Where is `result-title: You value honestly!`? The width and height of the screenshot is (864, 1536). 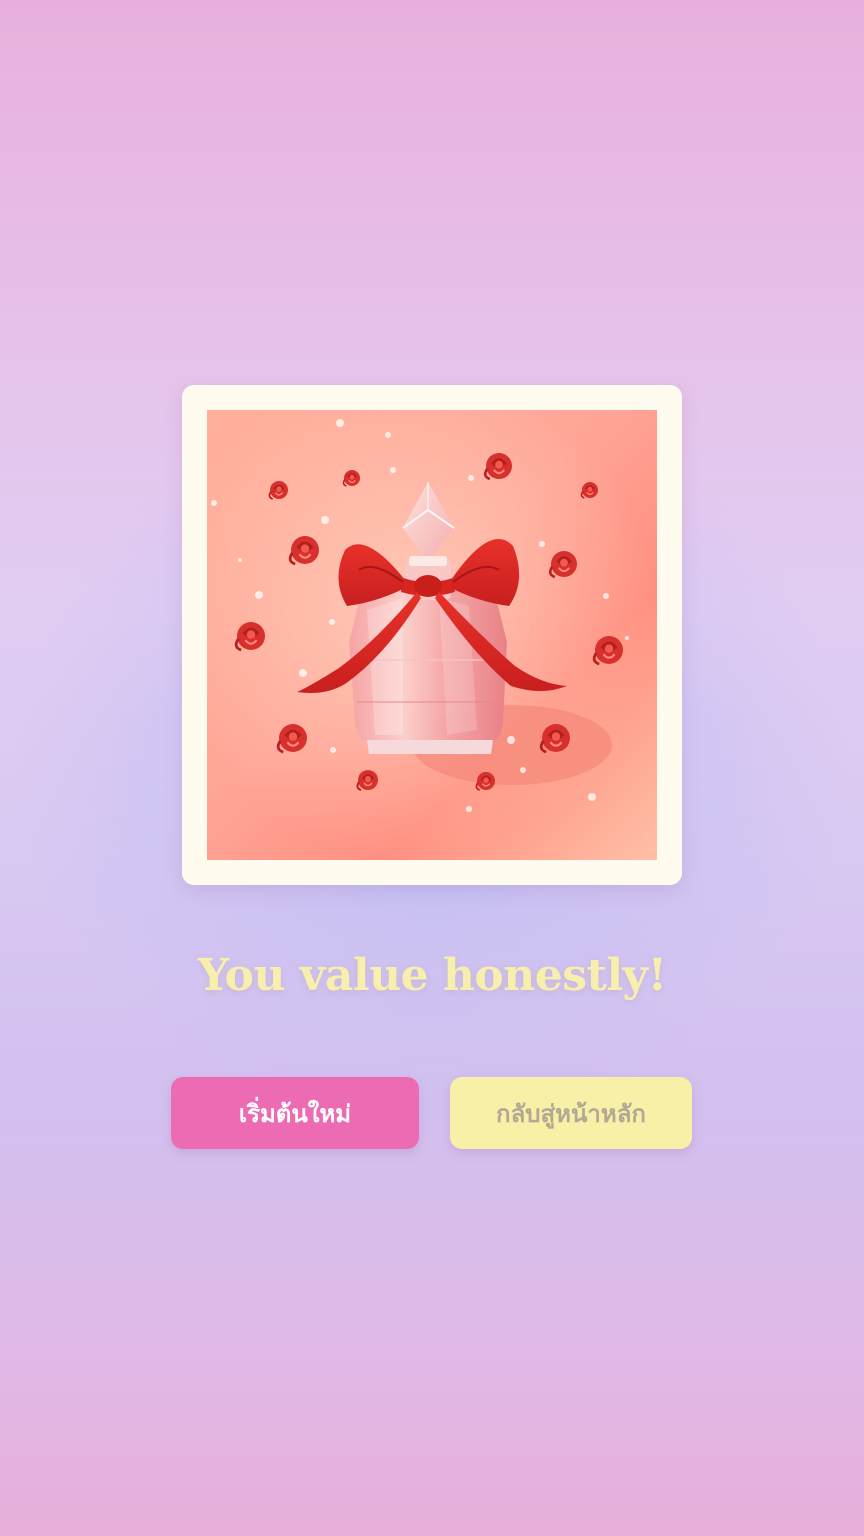 result-title: You value honestly! is located at coordinates (432, 975).